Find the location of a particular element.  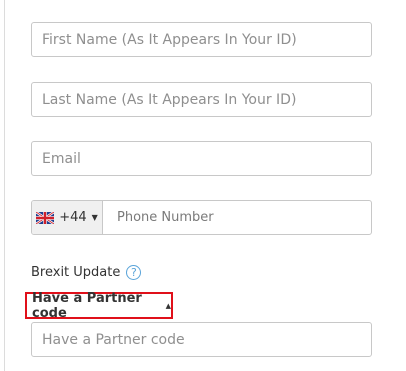

first-name-input is located at coordinates (201, 39).